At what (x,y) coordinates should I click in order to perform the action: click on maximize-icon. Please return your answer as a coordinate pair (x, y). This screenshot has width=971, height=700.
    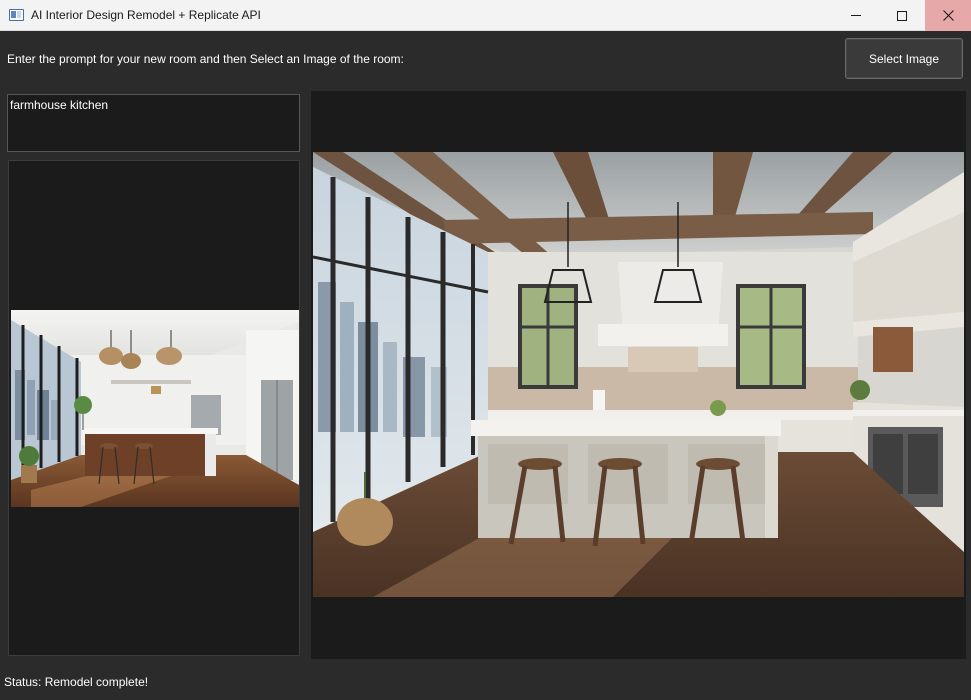
    Looking at the image, I should click on (902, 15).